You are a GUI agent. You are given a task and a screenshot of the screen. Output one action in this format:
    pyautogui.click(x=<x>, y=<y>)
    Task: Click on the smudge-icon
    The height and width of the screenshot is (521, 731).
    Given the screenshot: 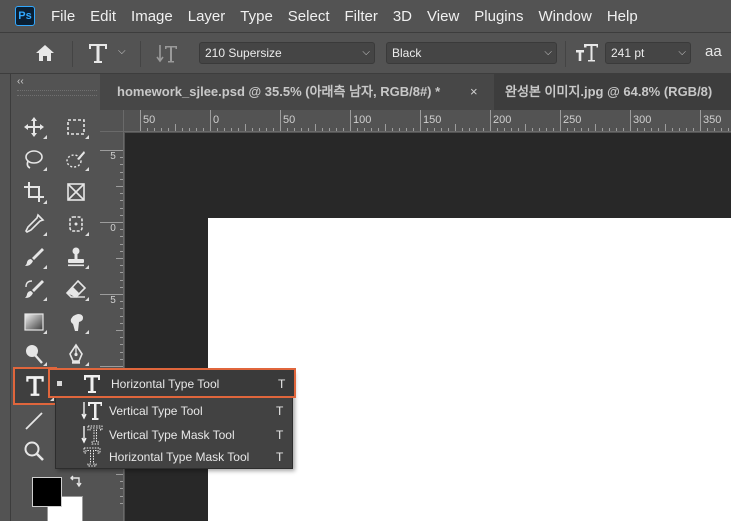 What is the action you would take?
    pyautogui.click(x=76, y=322)
    